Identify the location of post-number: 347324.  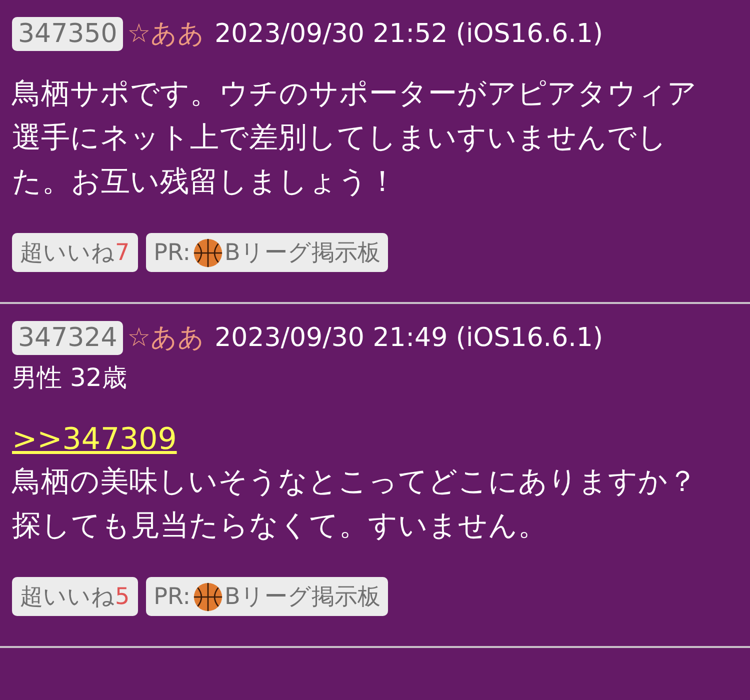
(68, 337).